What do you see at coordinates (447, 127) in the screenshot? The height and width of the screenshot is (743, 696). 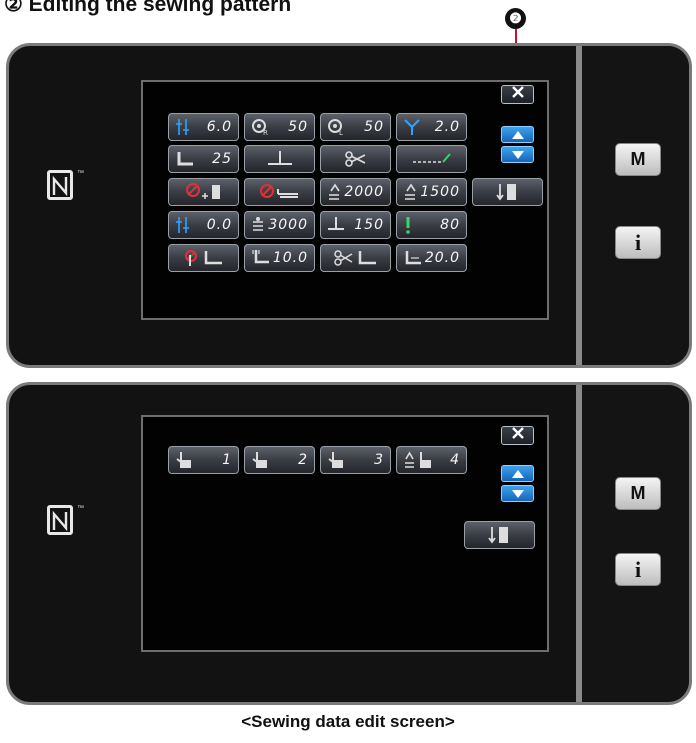 I see `presser-height-value: 2.0` at bounding box center [447, 127].